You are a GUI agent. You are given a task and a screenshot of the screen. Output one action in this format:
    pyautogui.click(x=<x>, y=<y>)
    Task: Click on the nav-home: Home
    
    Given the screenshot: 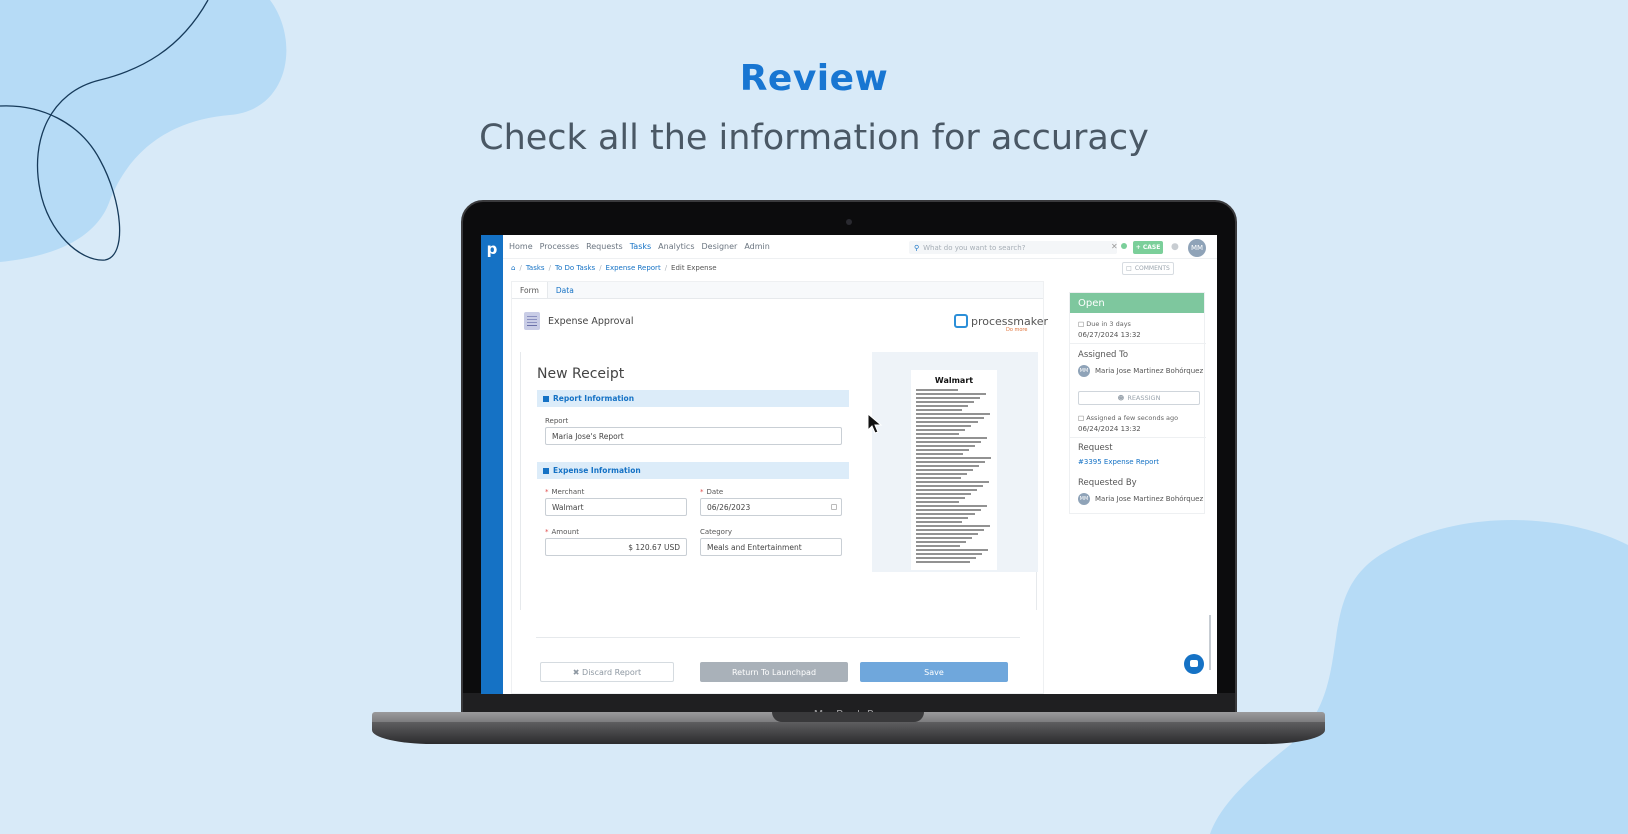 What is the action you would take?
    pyautogui.click(x=521, y=246)
    